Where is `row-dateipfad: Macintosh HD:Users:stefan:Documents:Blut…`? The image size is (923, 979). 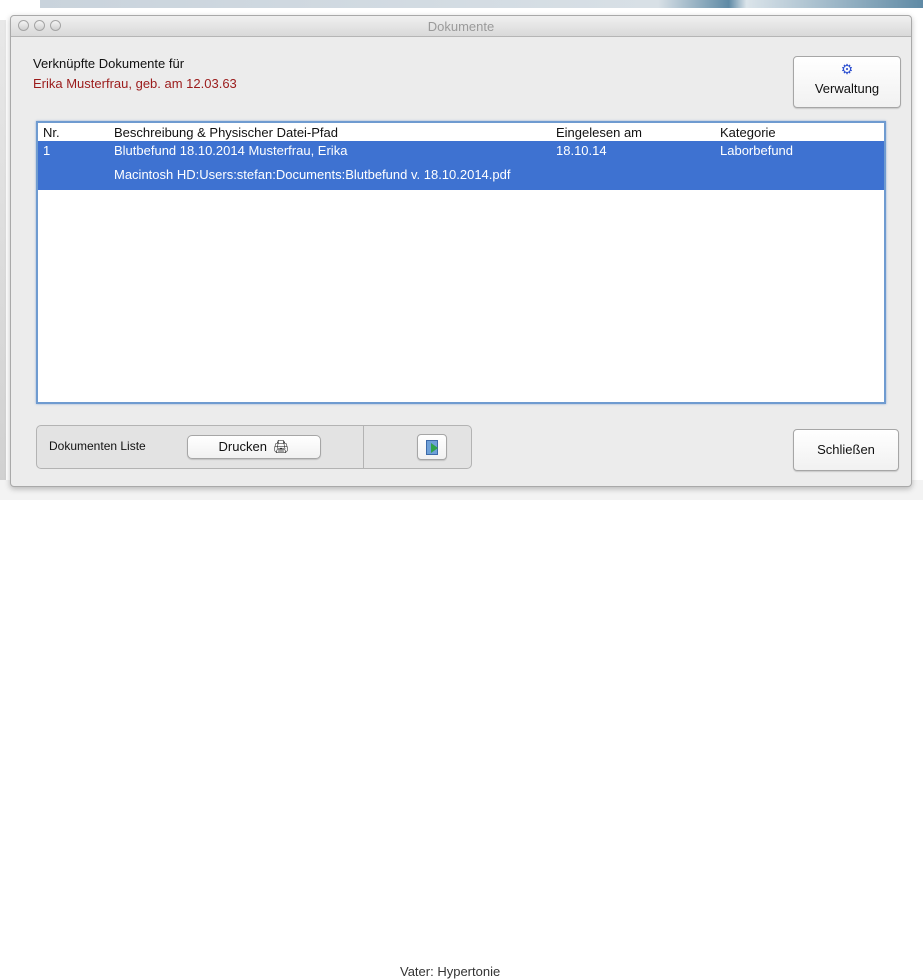
row-dateipfad: Macintosh HD:Users:stefan:Documents:Blut… is located at coordinates (312, 174).